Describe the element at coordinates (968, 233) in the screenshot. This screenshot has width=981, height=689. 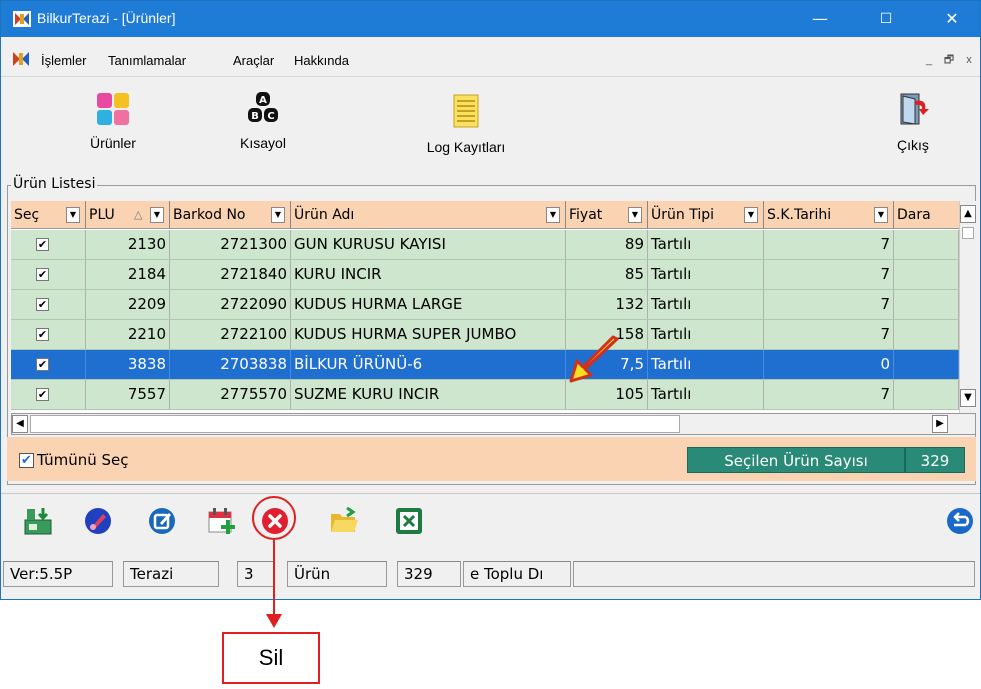
I see `scroll-thumb` at that location.